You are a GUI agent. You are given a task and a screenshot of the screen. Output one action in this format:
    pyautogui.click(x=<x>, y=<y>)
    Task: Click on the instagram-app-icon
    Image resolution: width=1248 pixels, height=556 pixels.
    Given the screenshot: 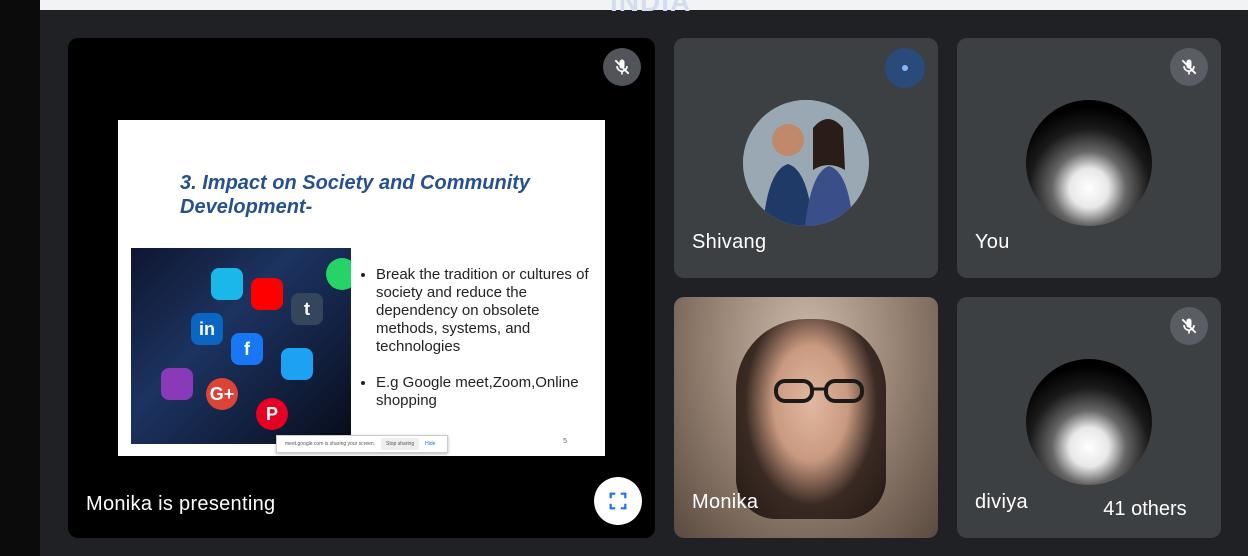 What is the action you would take?
    pyautogui.click(x=177, y=384)
    